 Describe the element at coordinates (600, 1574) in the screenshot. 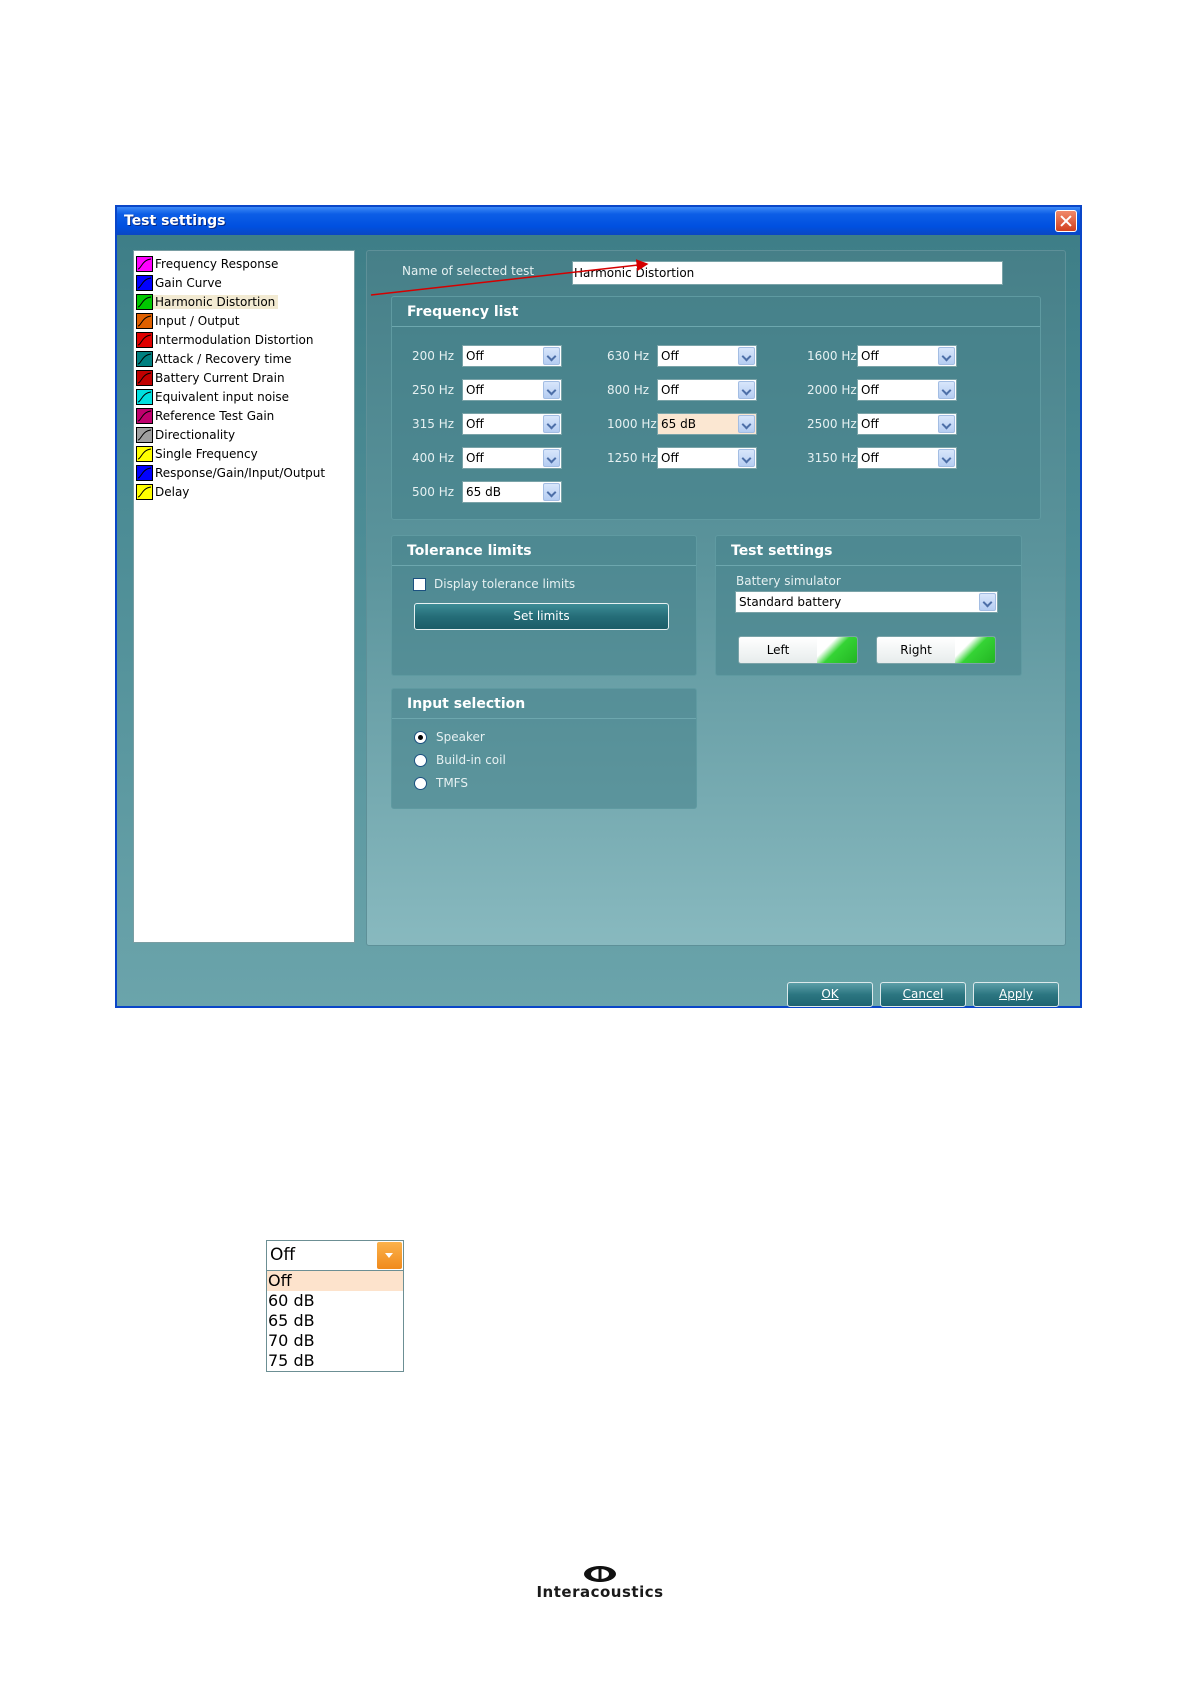

I see `interacoustics-logo-icon` at that location.